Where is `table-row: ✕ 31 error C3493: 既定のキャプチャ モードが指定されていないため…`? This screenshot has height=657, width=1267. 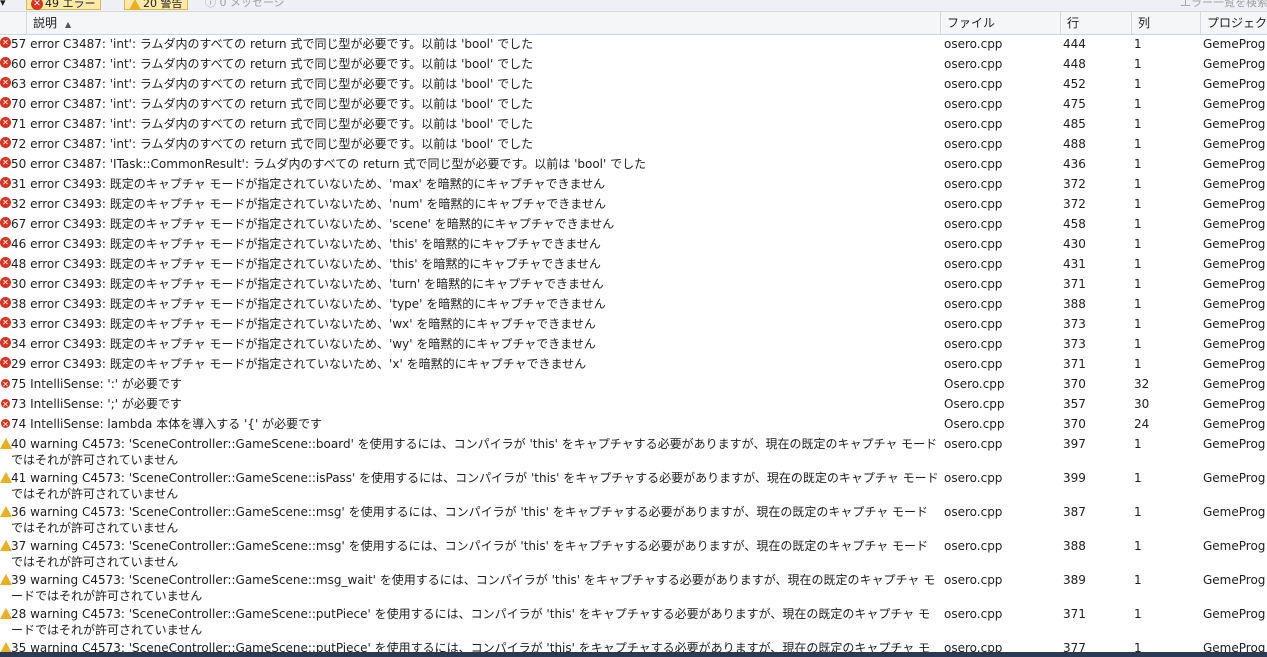 table-row: ✕ 31 error C3493: 既定のキャプチャ モードが指定されていないため… is located at coordinates (633, 186).